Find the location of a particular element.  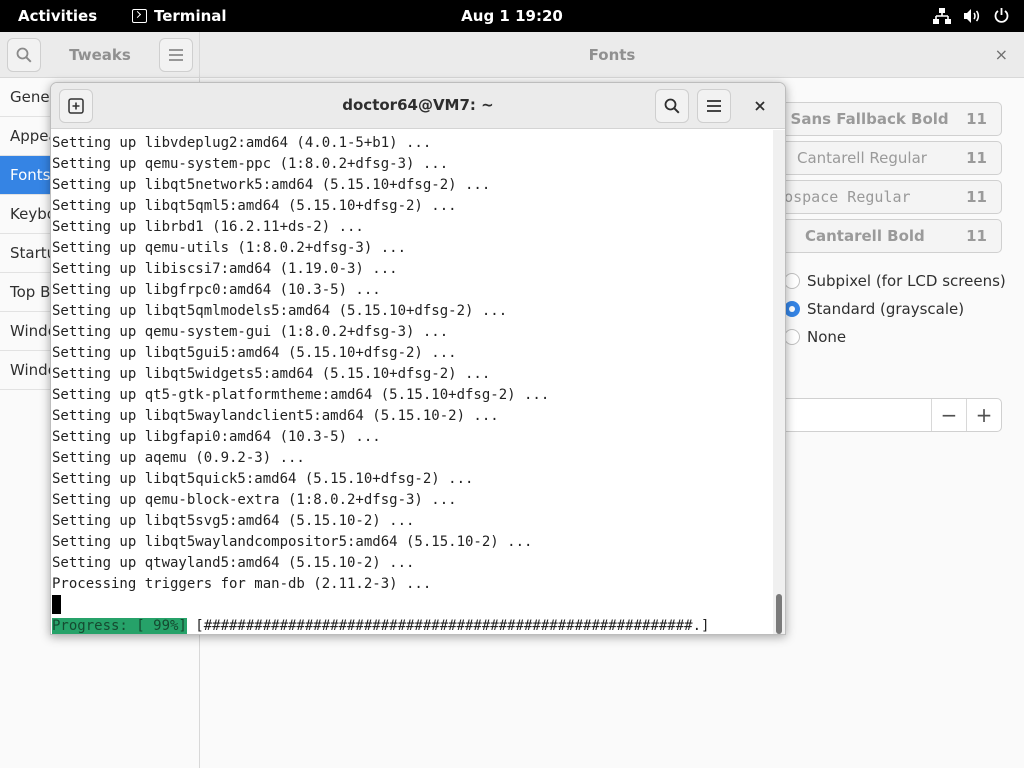

font-name: Cantarell Bold is located at coordinates (865, 236).